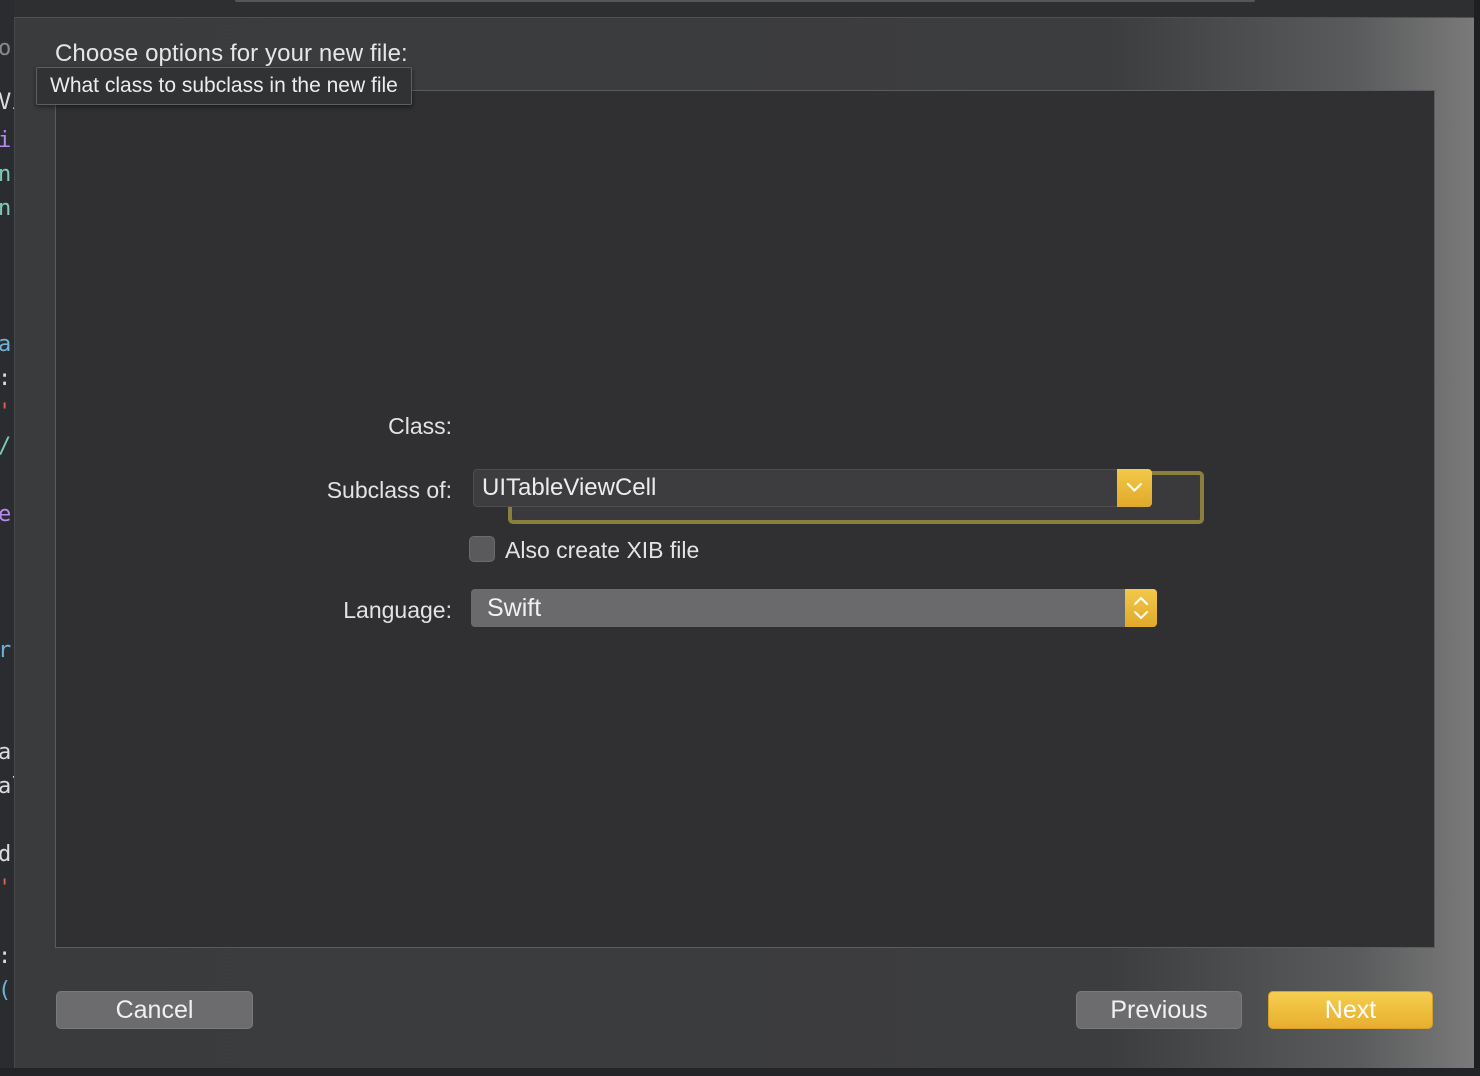 The image size is (1480, 1076). I want to click on chevron-down-icon, so click(1134, 487).